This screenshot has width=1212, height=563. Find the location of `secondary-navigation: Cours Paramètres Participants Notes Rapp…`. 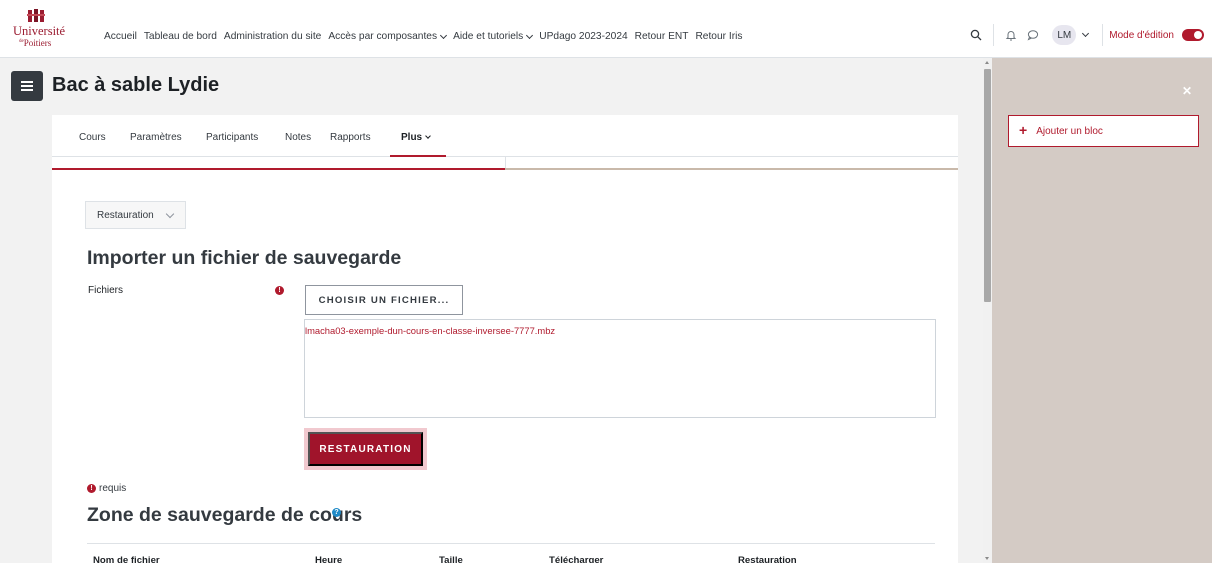

secondary-navigation: Cours Paramètres Participants Notes Rapp… is located at coordinates (505, 136).